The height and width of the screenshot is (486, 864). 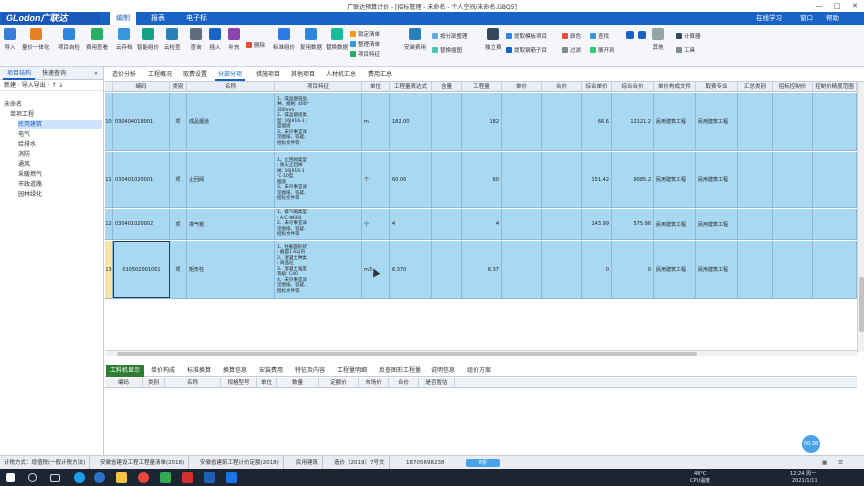 I want to click on detail-col-provisional: 是否暂估, so click(x=437, y=383).